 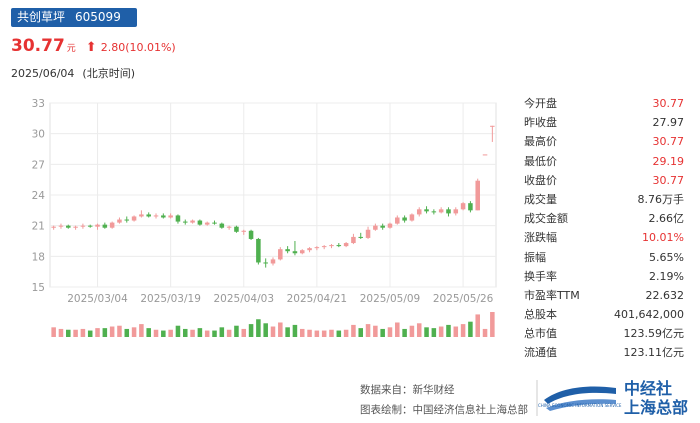 I want to click on stat-value: 27.97, so click(x=668, y=123).